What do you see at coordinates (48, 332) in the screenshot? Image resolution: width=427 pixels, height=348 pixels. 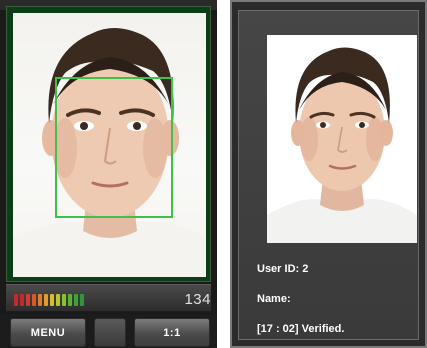 I see `menu-button: MENU` at bounding box center [48, 332].